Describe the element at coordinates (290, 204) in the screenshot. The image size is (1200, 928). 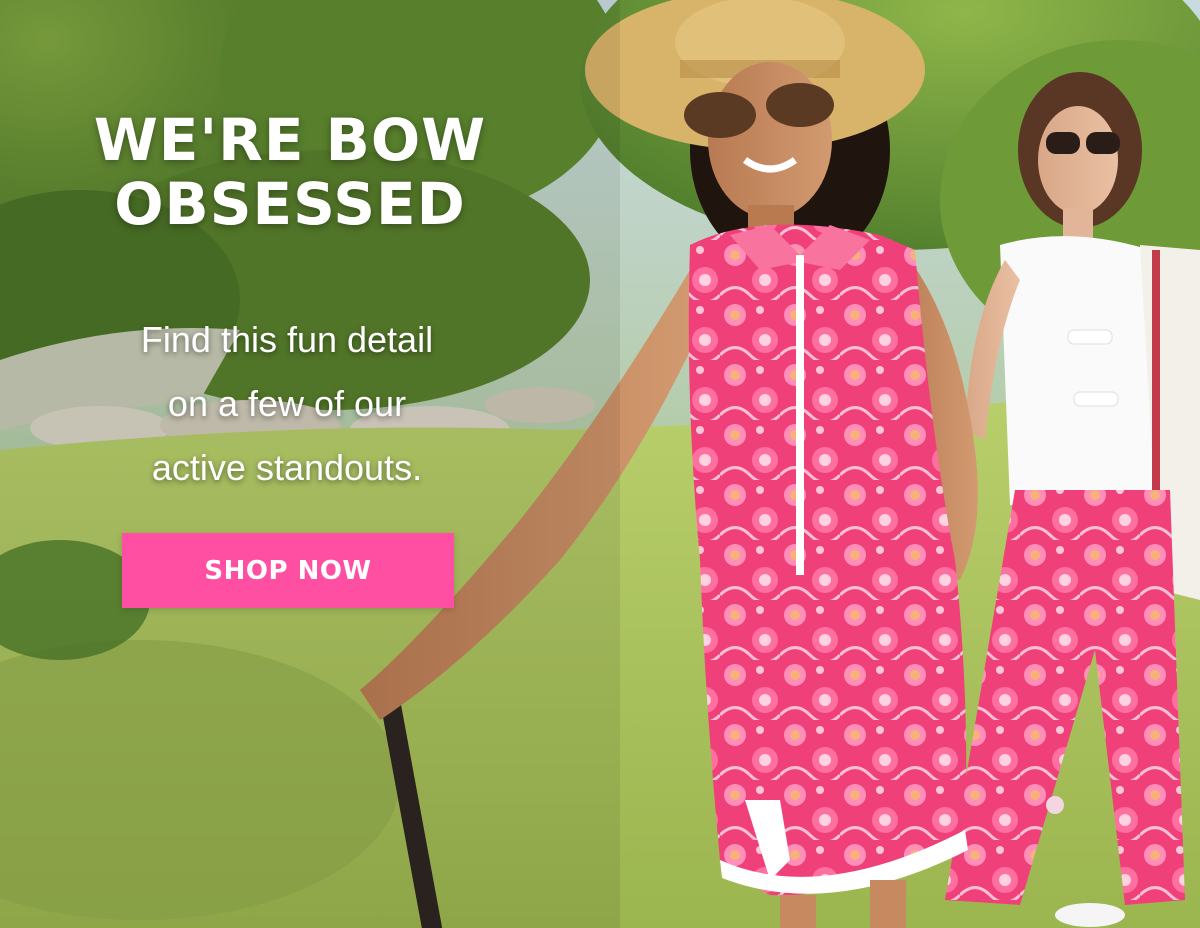
I see `headline-line-2: OBSESSED` at that location.